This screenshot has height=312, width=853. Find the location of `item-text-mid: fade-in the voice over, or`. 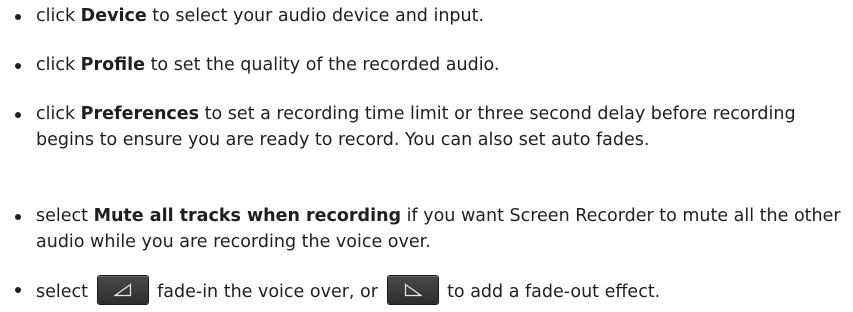

item-text-mid: fade-in the voice over, or is located at coordinates (267, 292).